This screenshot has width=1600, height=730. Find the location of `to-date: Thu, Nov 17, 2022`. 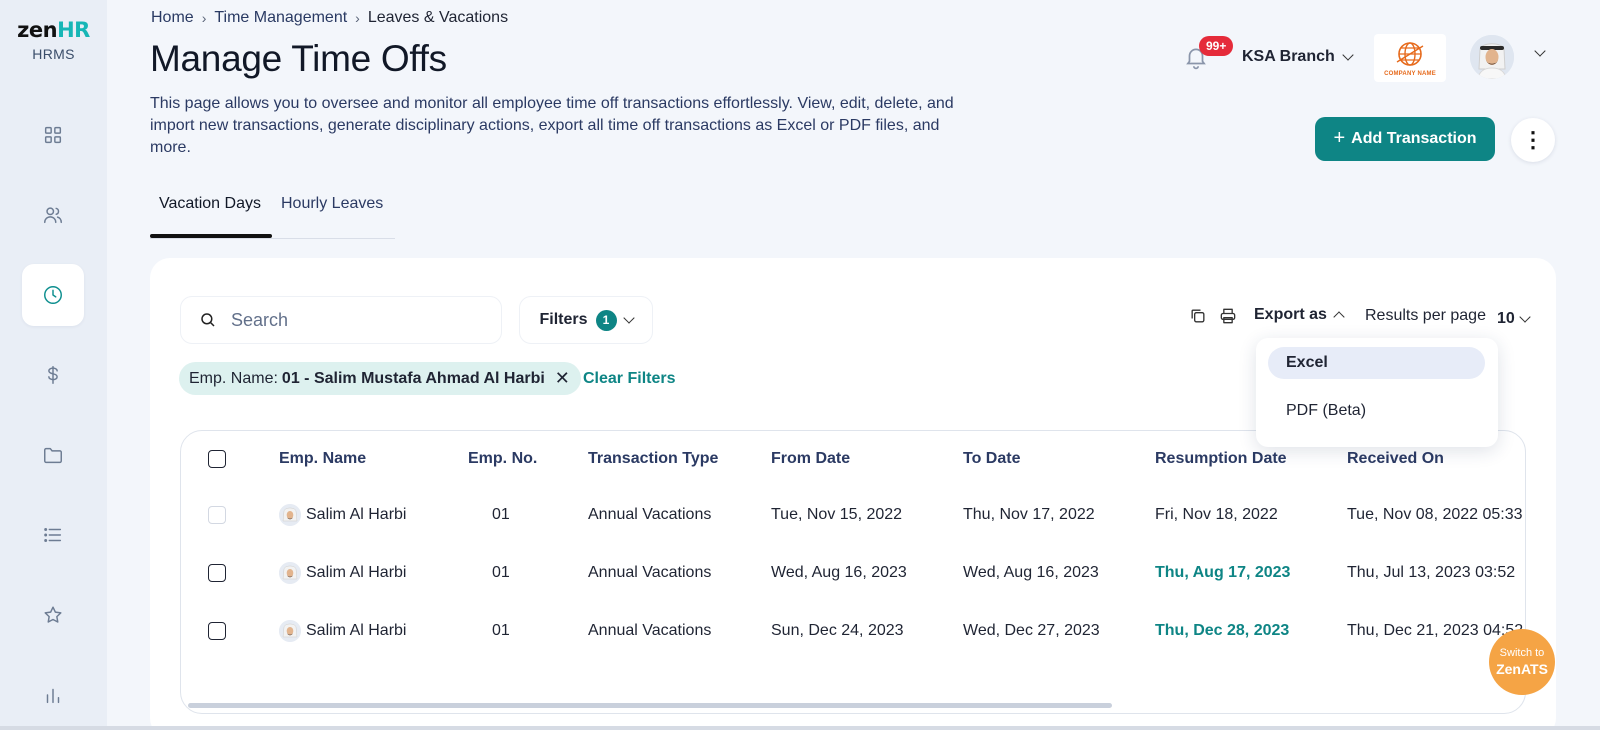

to-date: Thu, Nov 17, 2022 is located at coordinates (1029, 514).